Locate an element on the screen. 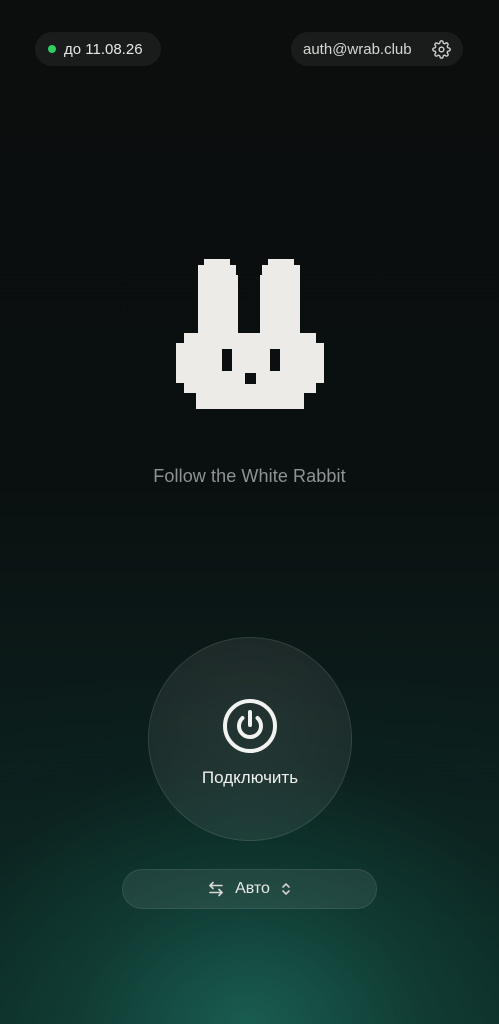  chevron-up-down-icon is located at coordinates (286, 889).